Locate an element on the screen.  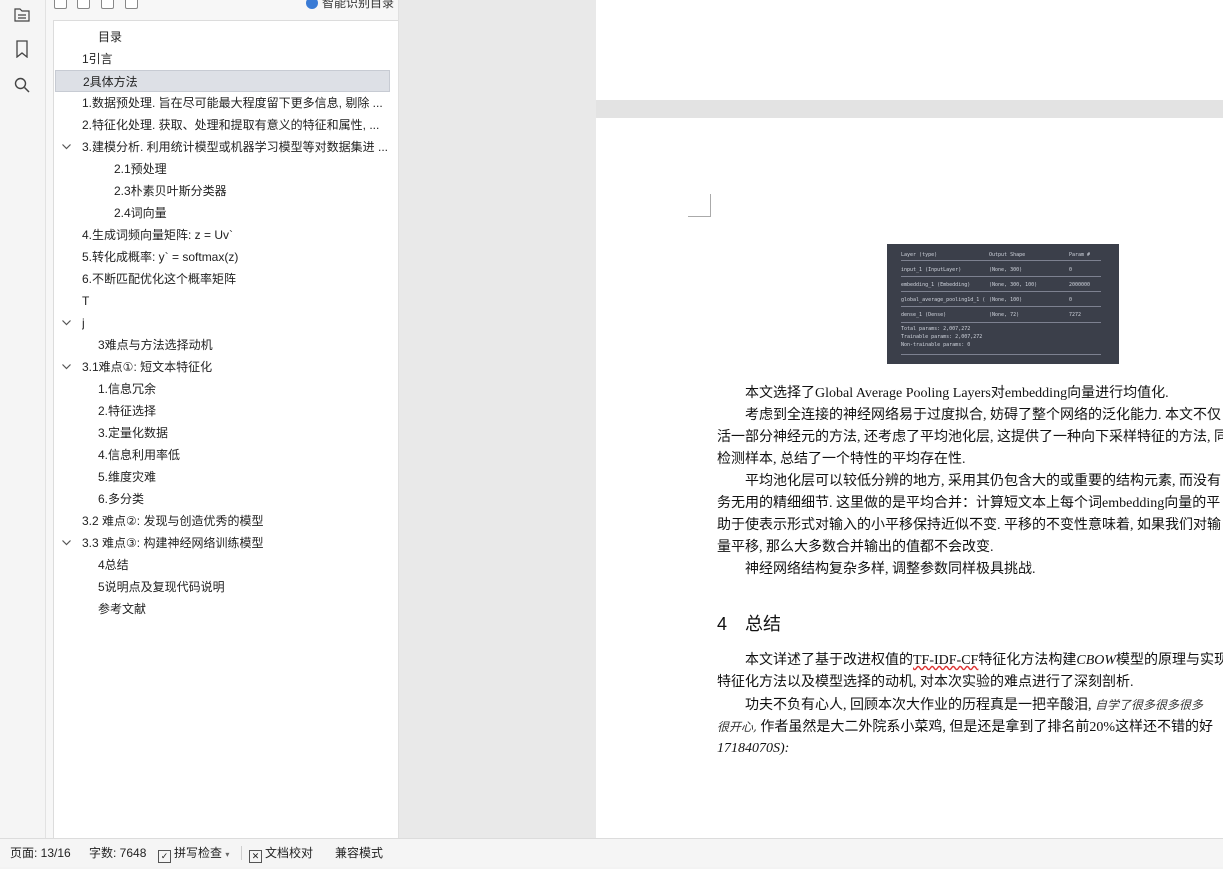
model-total: Trainable params: 2,007,272 is located at coordinates (942, 337).